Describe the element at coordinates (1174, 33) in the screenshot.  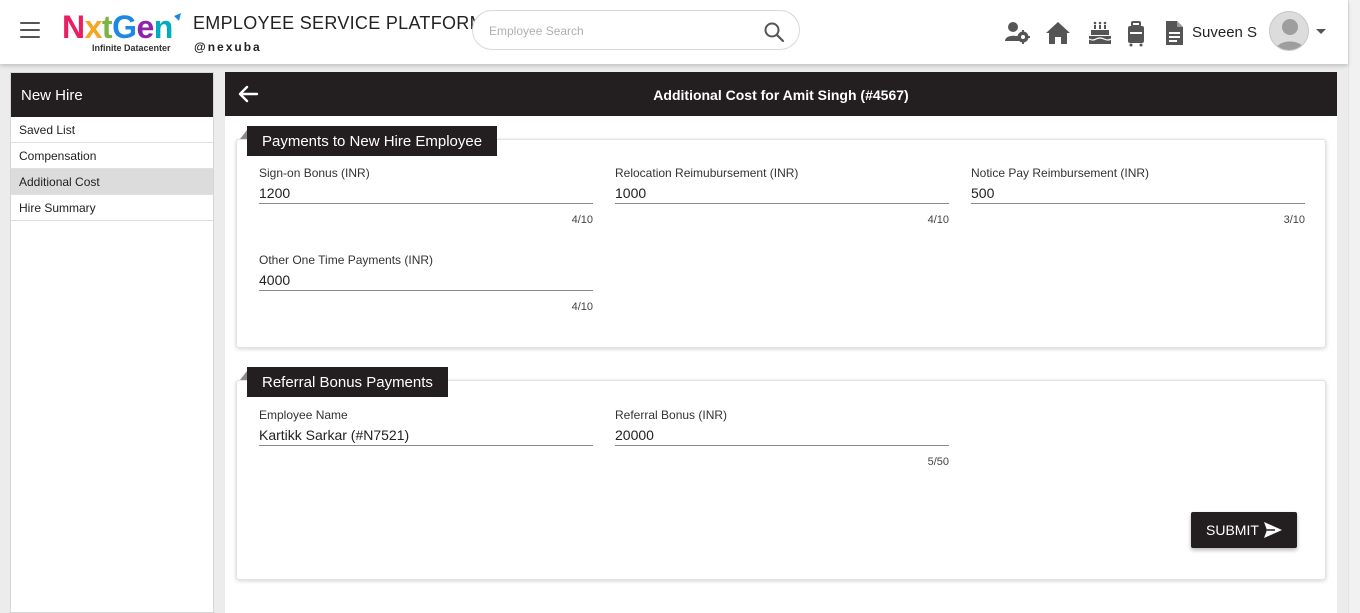
I see `document-icon` at that location.